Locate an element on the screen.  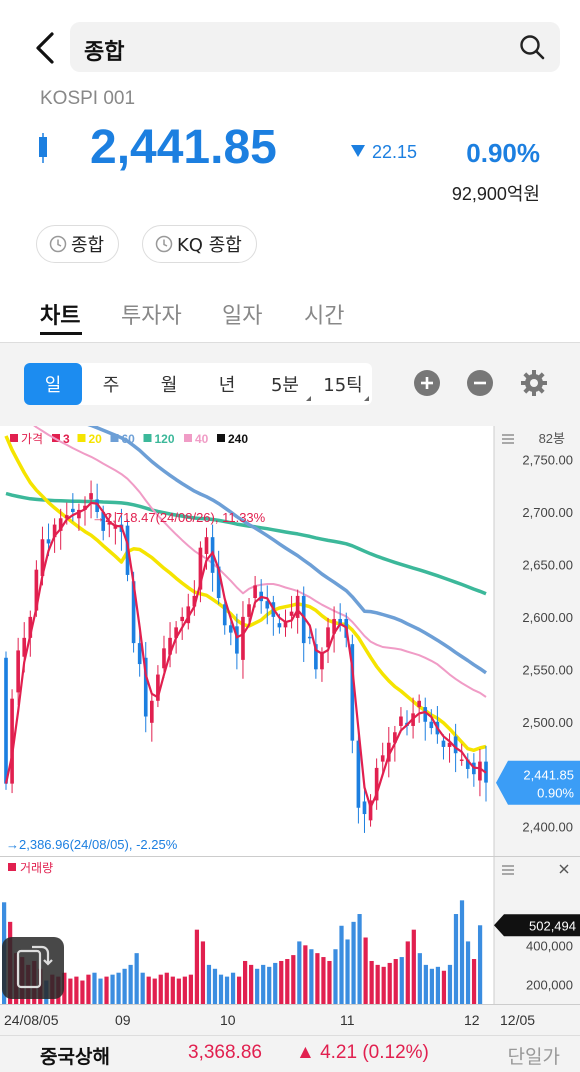
plus-circle-icon is located at coordinates (427, 383).